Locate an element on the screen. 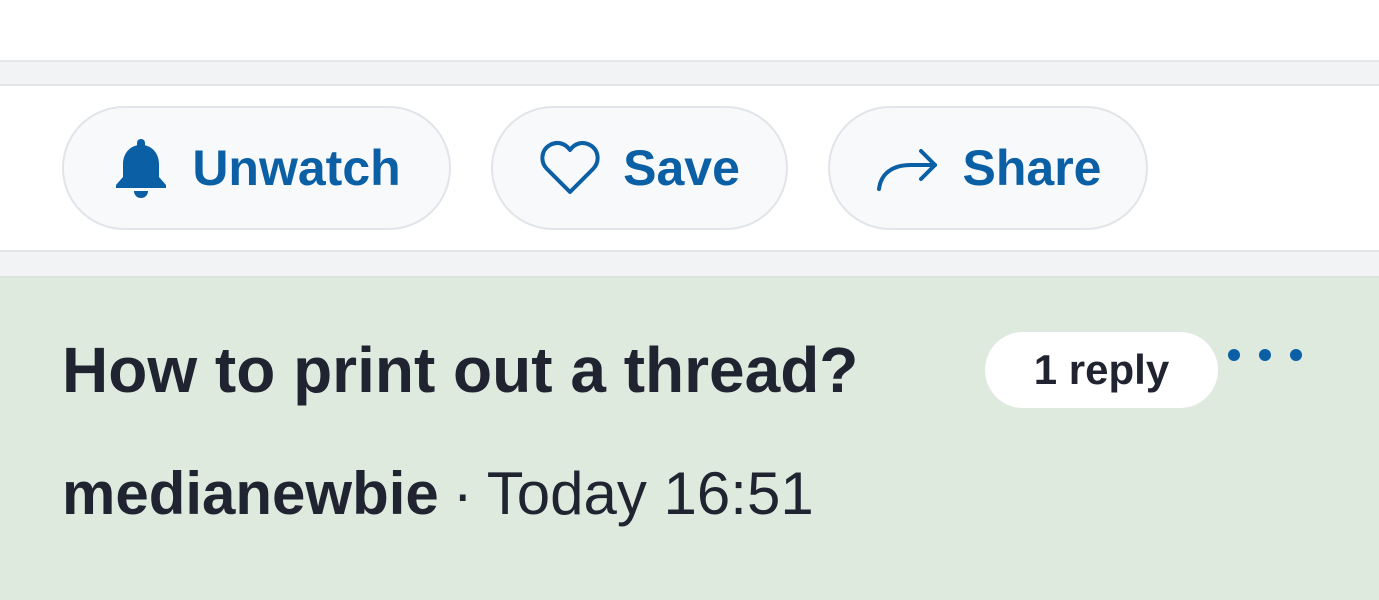  top-spacer is located at coordinates (689, 30).